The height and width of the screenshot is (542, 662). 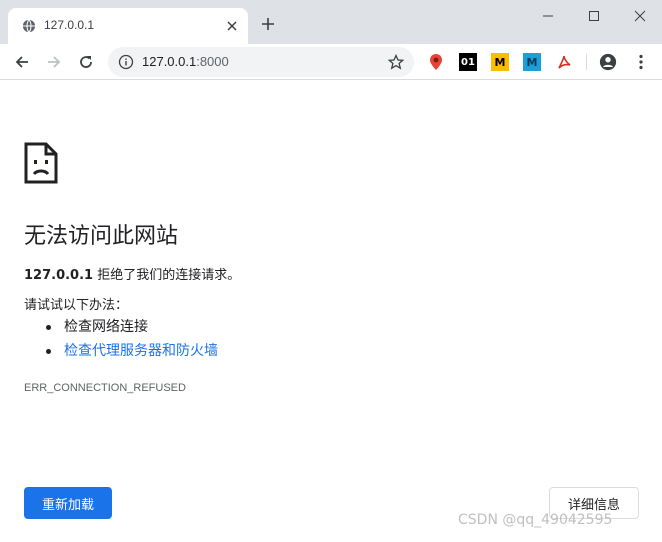 I want to click on toolbar-separator, so click(x=586, y=62).